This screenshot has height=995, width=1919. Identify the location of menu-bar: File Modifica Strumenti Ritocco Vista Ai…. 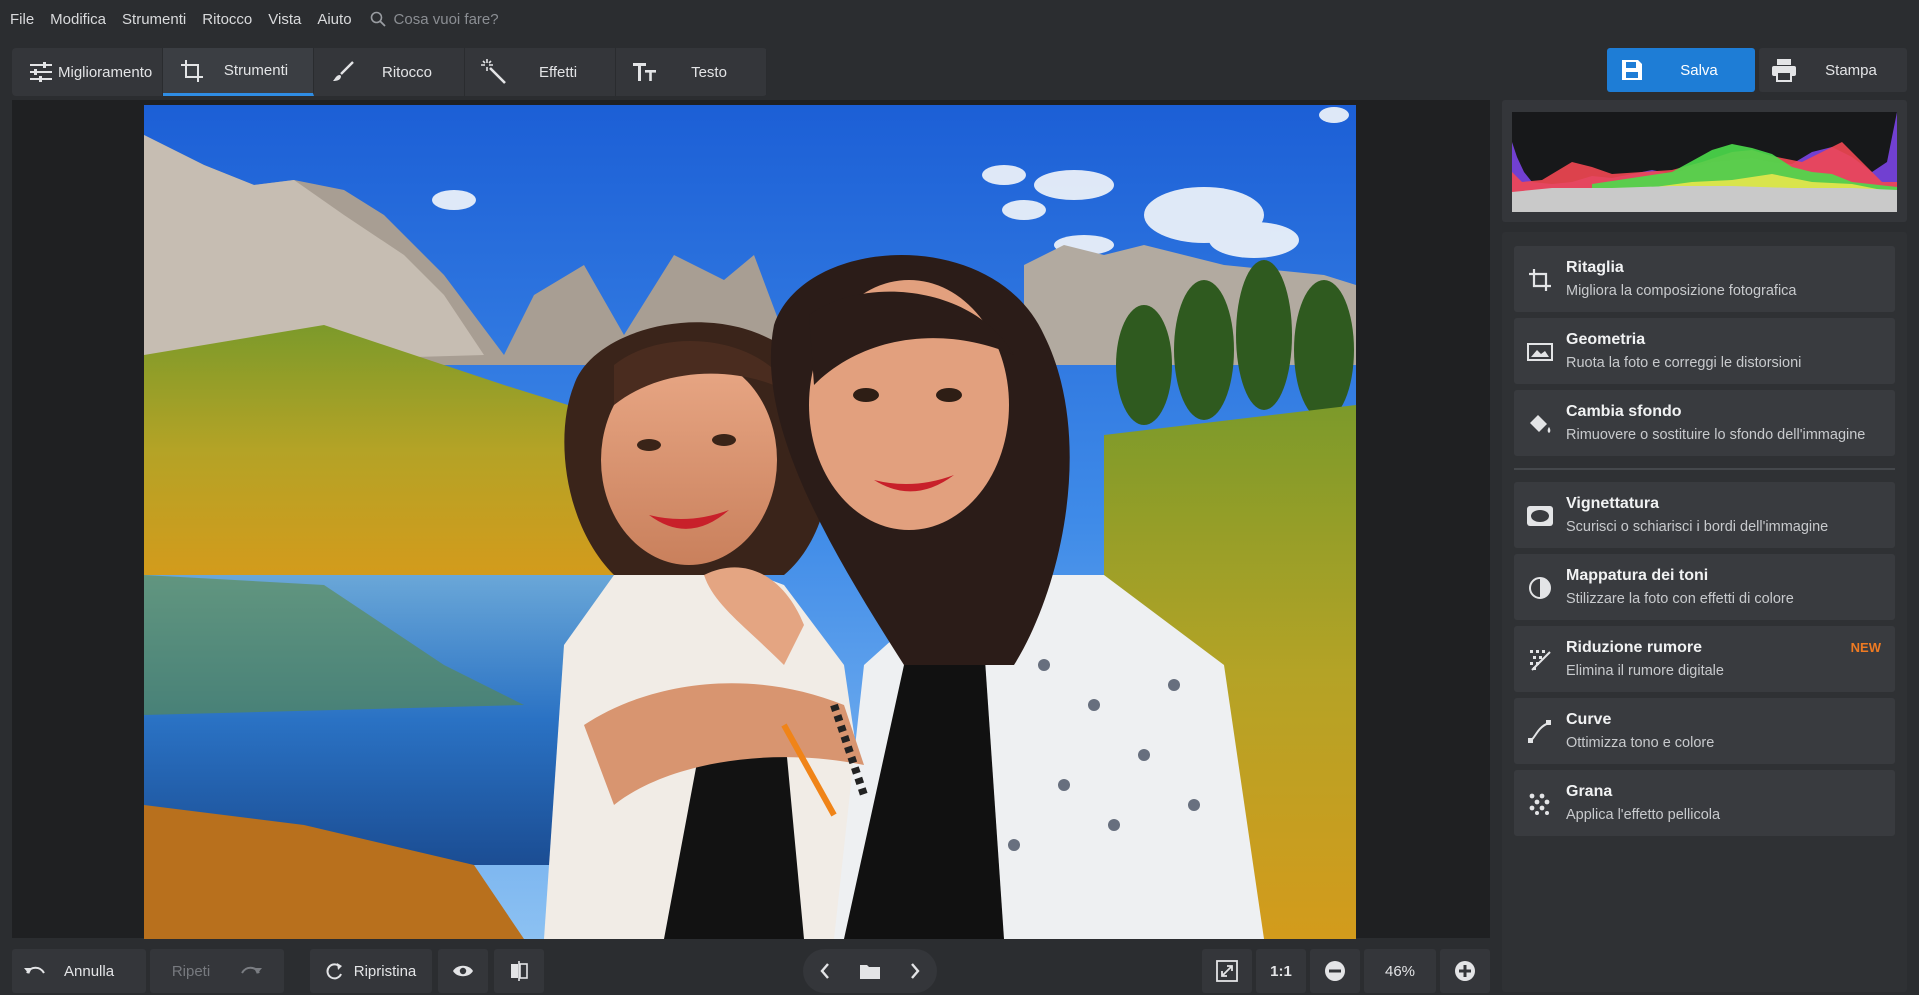
(959, 19).